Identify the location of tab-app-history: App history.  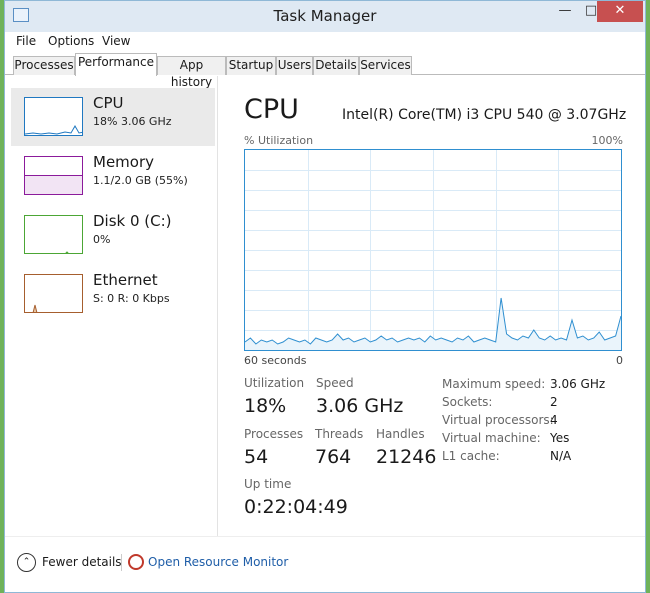
(191, 72).